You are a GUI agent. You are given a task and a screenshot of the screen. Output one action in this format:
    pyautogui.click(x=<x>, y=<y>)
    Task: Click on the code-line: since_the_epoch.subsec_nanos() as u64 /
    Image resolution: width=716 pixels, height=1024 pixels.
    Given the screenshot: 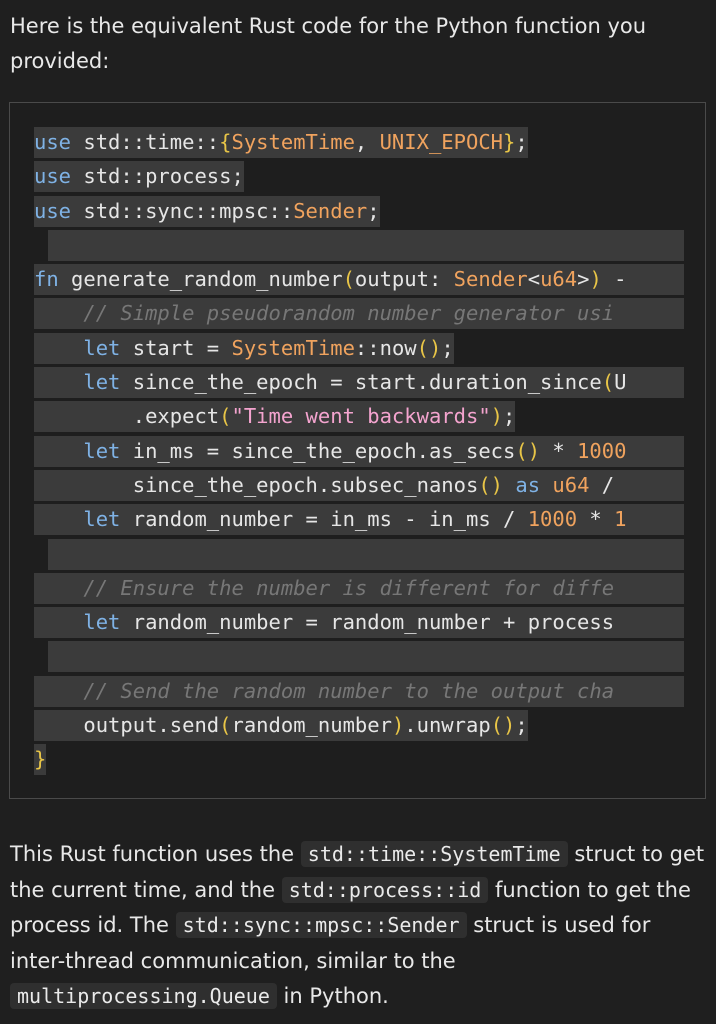 What is the action you would take?
    pyautogui.click(x=359, y=486)
    